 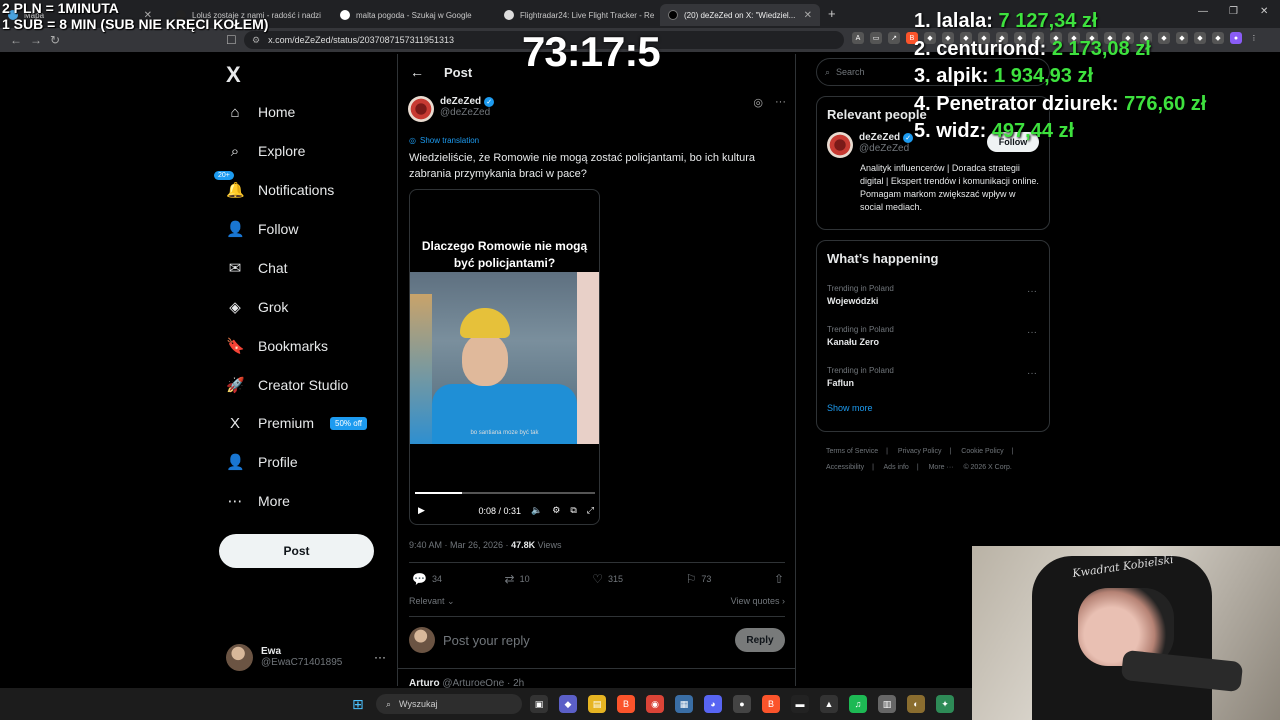 I want to click on sidebar-item-grok: ◈ Grok, so click(x=257, y=307).